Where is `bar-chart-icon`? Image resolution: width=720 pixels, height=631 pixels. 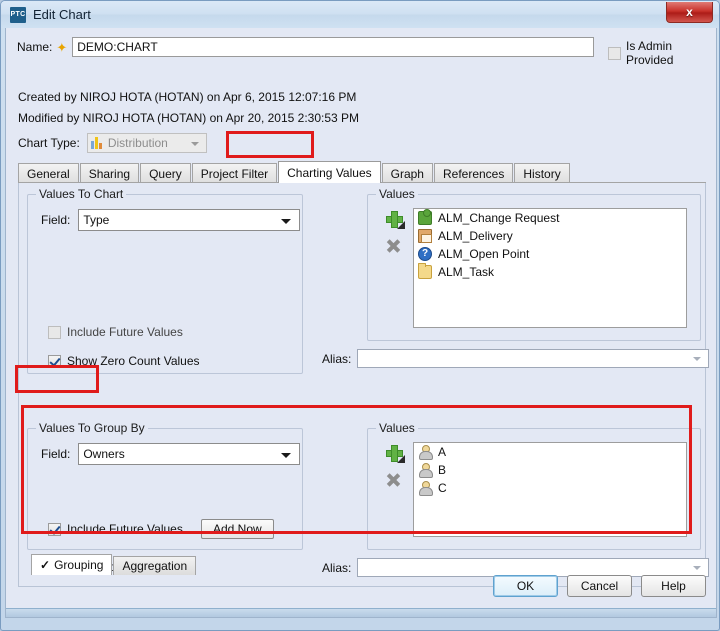 bar-chart-icon is located at coordinates (97, 143).